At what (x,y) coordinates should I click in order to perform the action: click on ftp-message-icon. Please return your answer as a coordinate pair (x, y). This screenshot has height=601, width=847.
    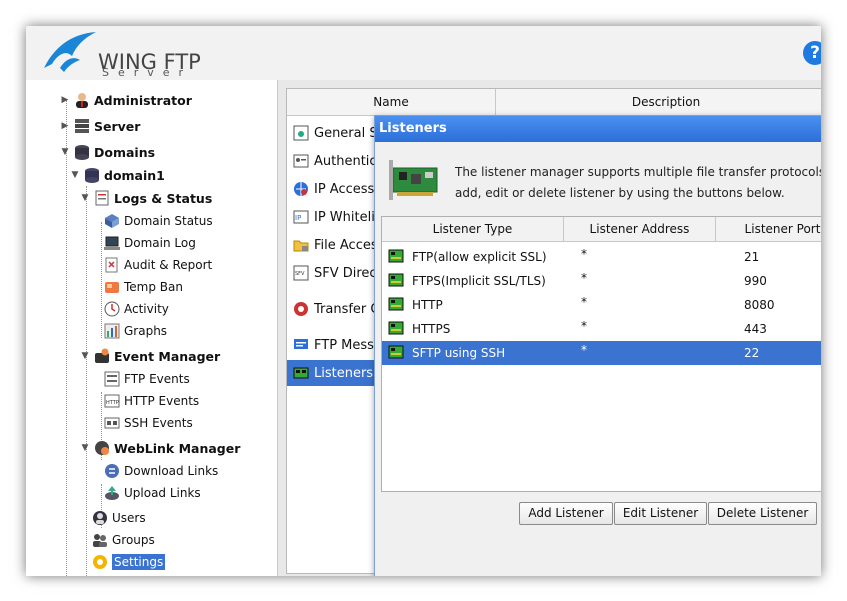
    Looking at the image, I should click on (301, 345).